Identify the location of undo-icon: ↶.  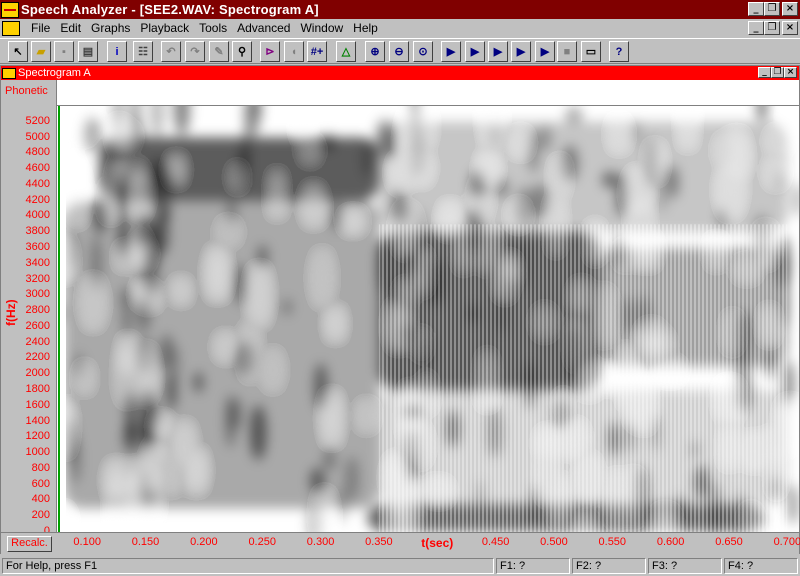
(171, 52).